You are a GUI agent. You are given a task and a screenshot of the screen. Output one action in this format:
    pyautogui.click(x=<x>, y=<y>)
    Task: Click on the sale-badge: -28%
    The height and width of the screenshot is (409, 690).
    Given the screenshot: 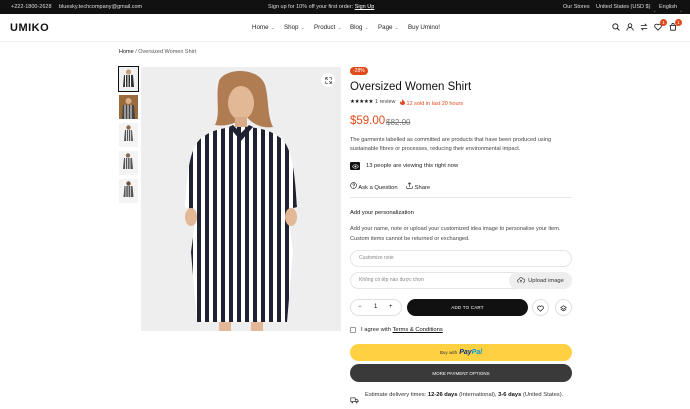 What is the action you would take?
    pyautogui.click(x=359, y=71)
    